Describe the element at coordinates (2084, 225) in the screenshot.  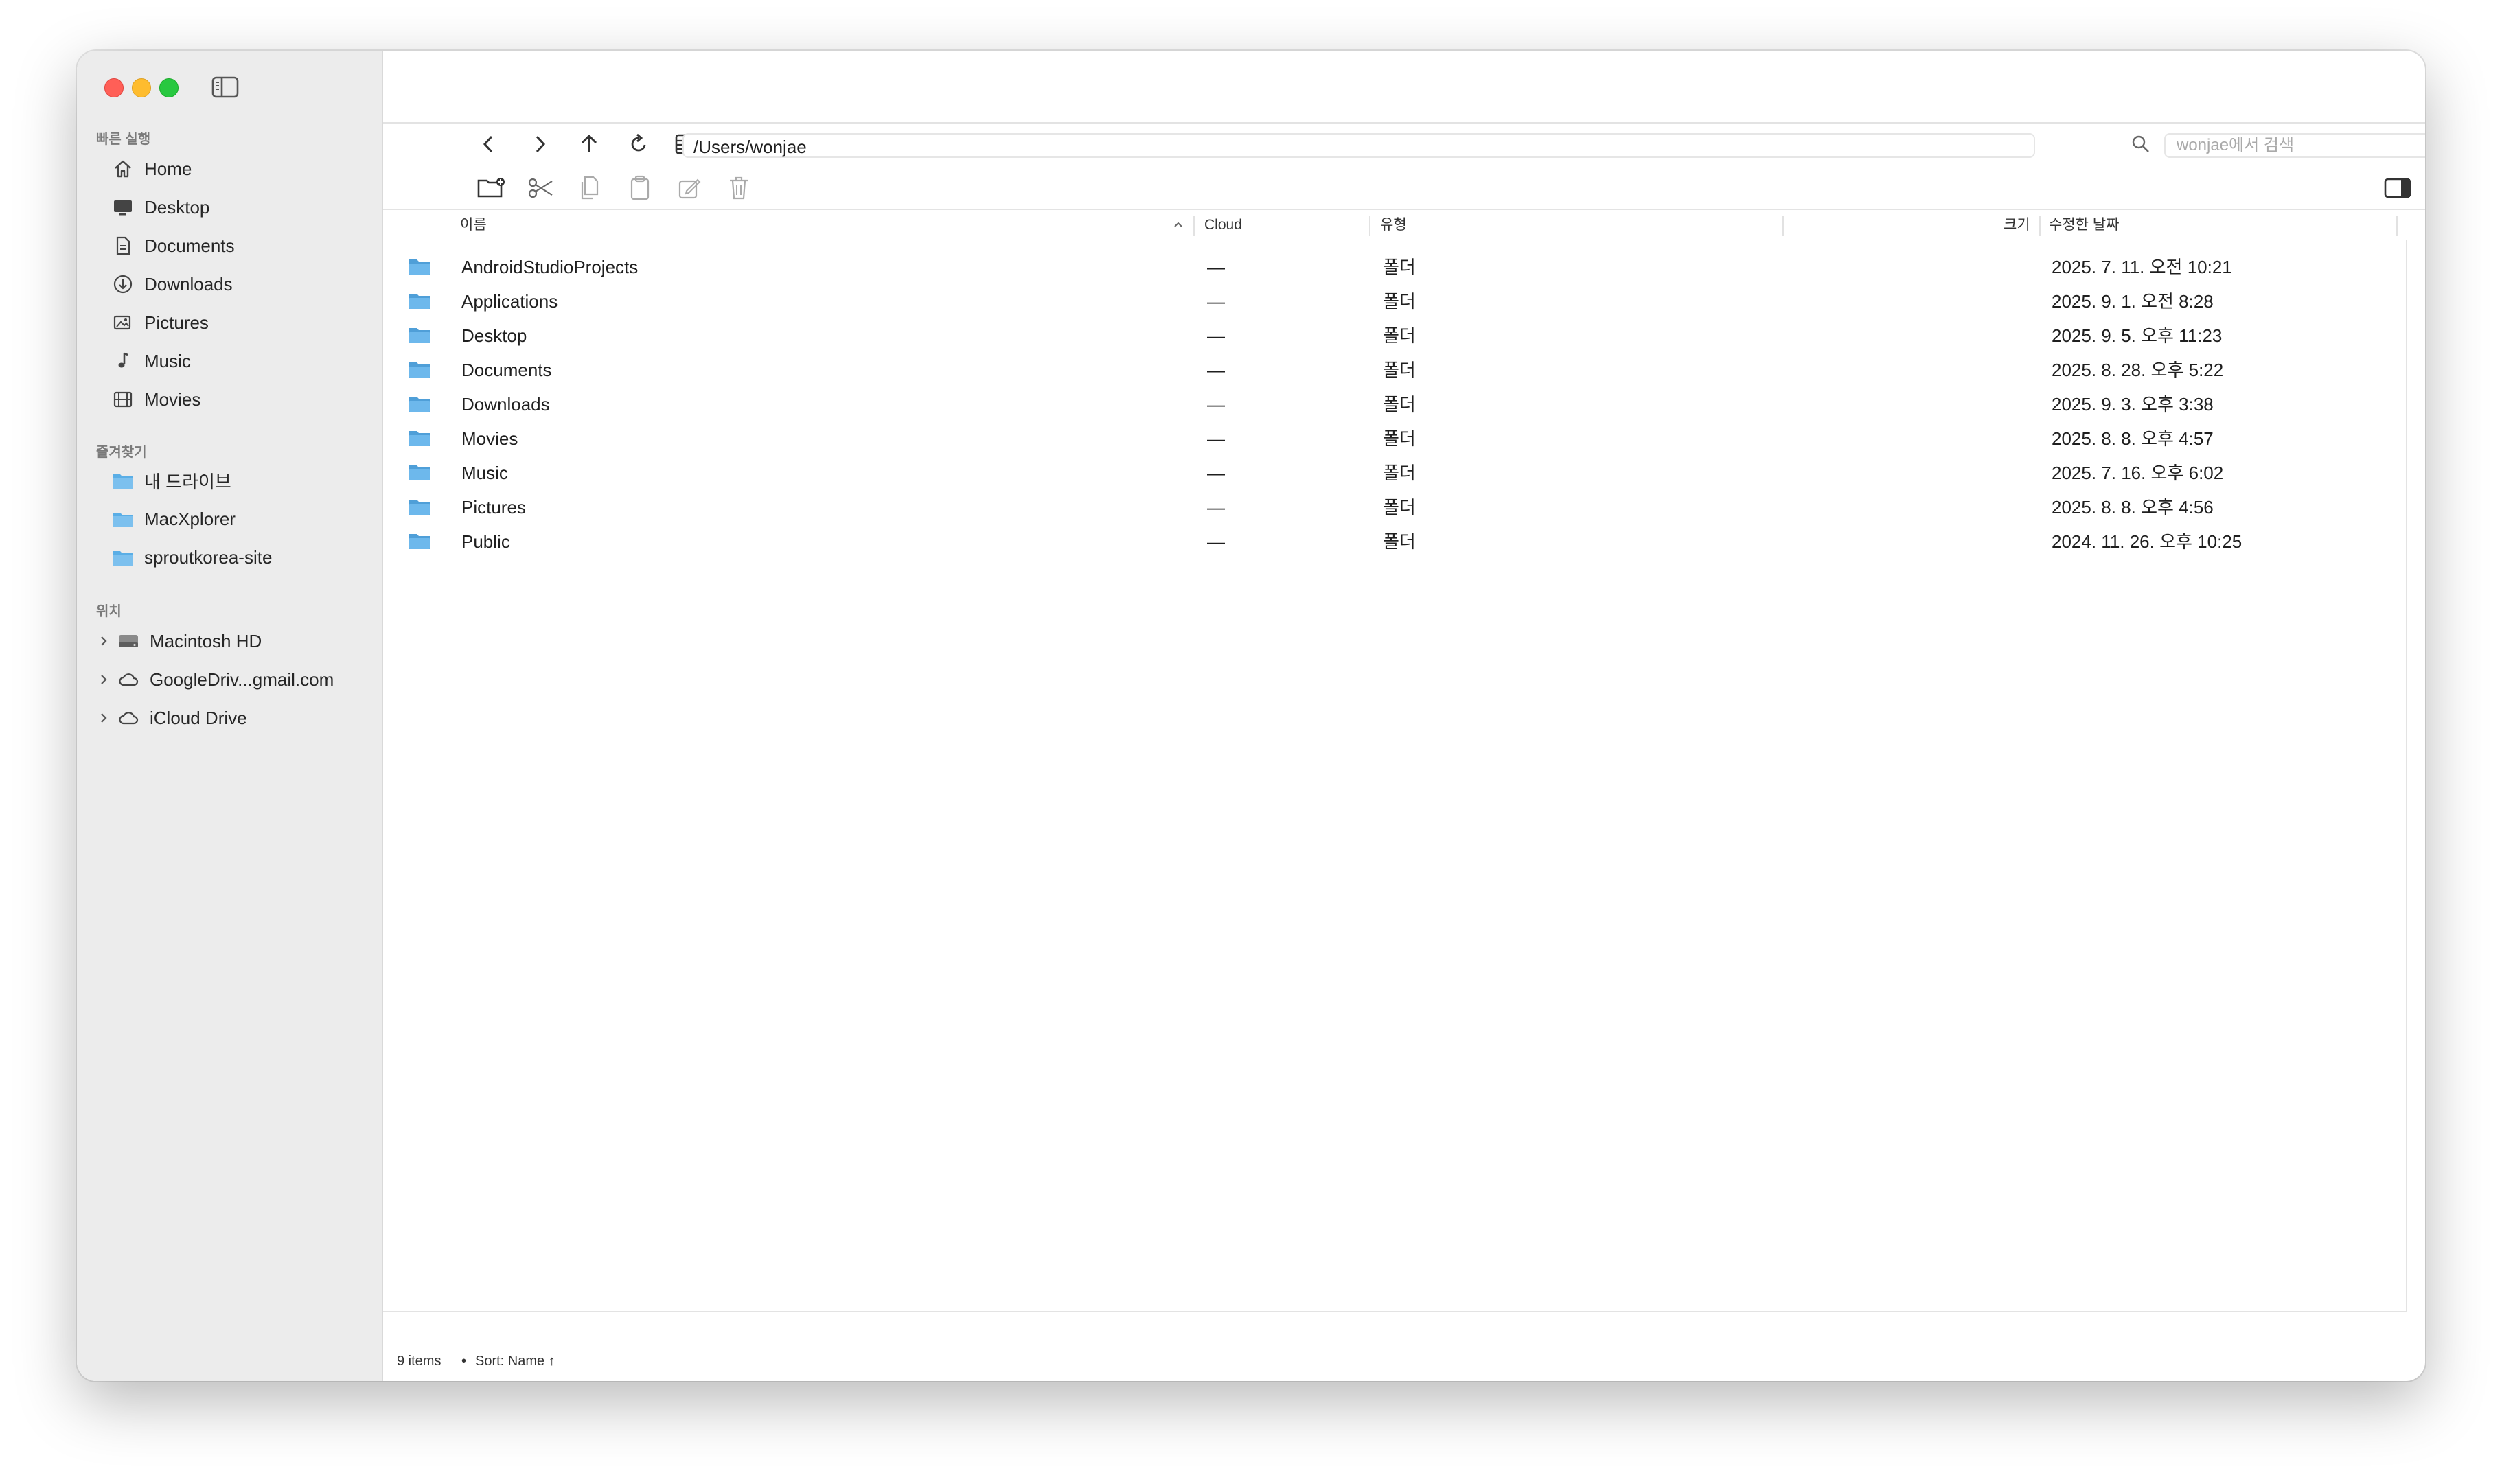
I see `column-modified: 수정한 날짜` at that location.